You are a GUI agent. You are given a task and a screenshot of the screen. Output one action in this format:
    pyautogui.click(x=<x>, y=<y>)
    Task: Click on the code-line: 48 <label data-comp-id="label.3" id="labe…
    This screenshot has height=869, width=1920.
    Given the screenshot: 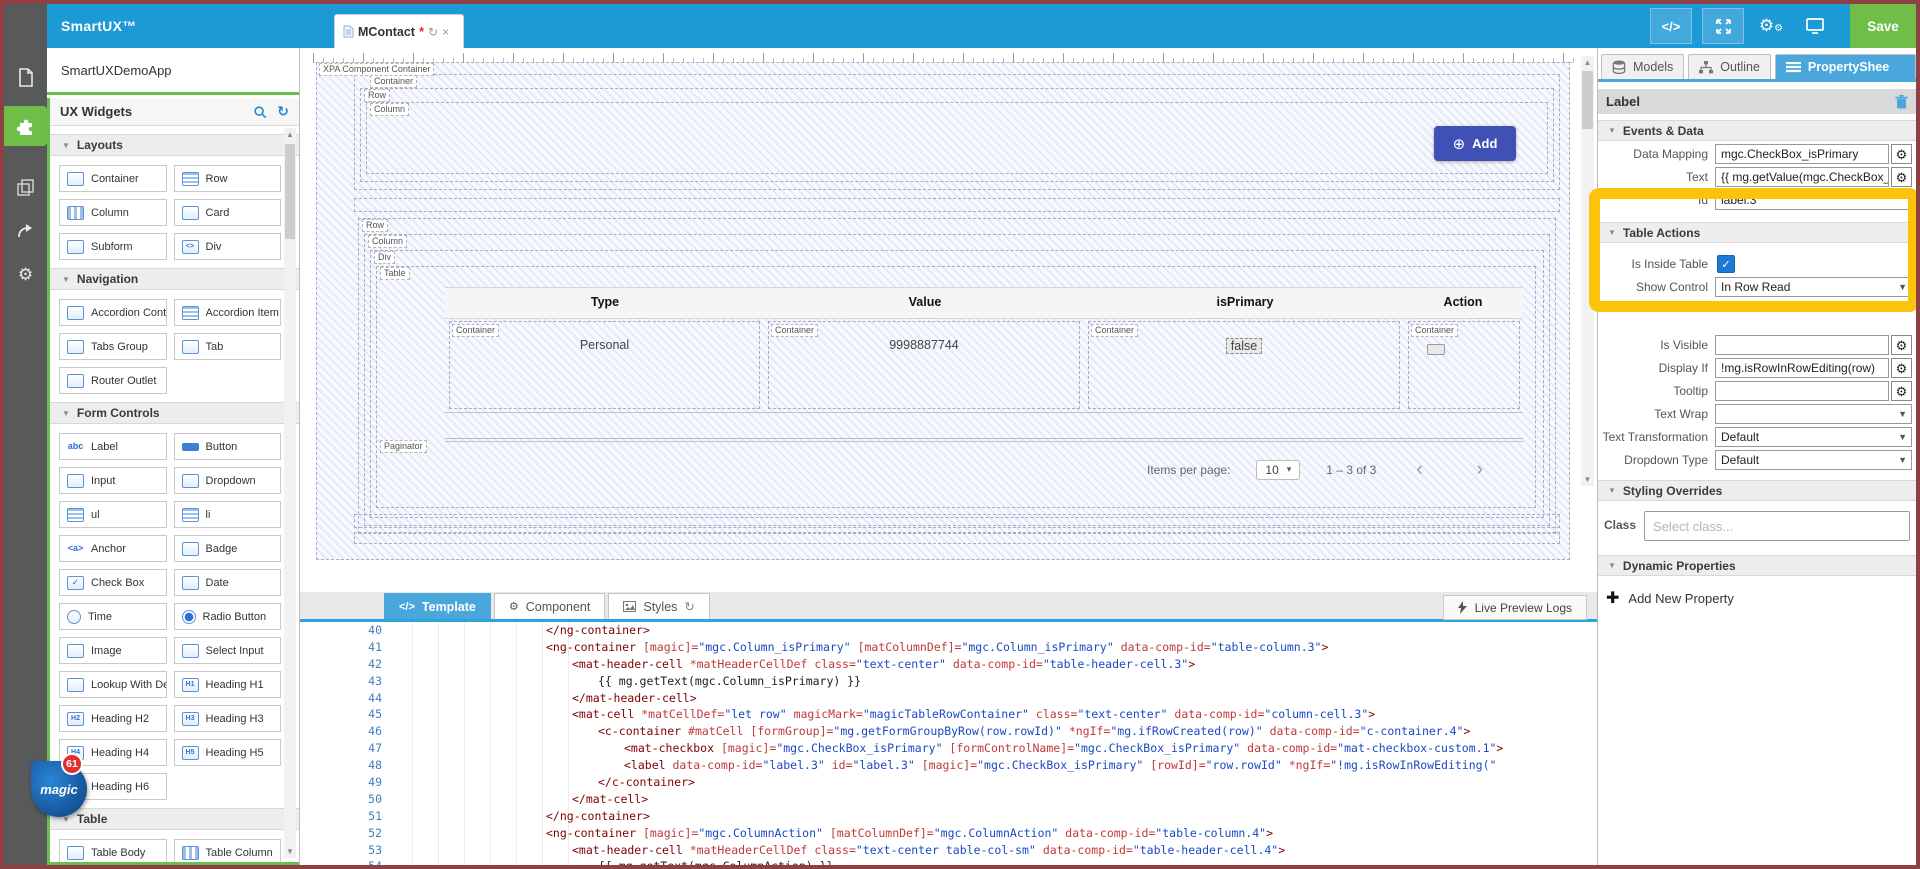 What is the action you would take?
    pyautogui.click(x=948, y=765)
    